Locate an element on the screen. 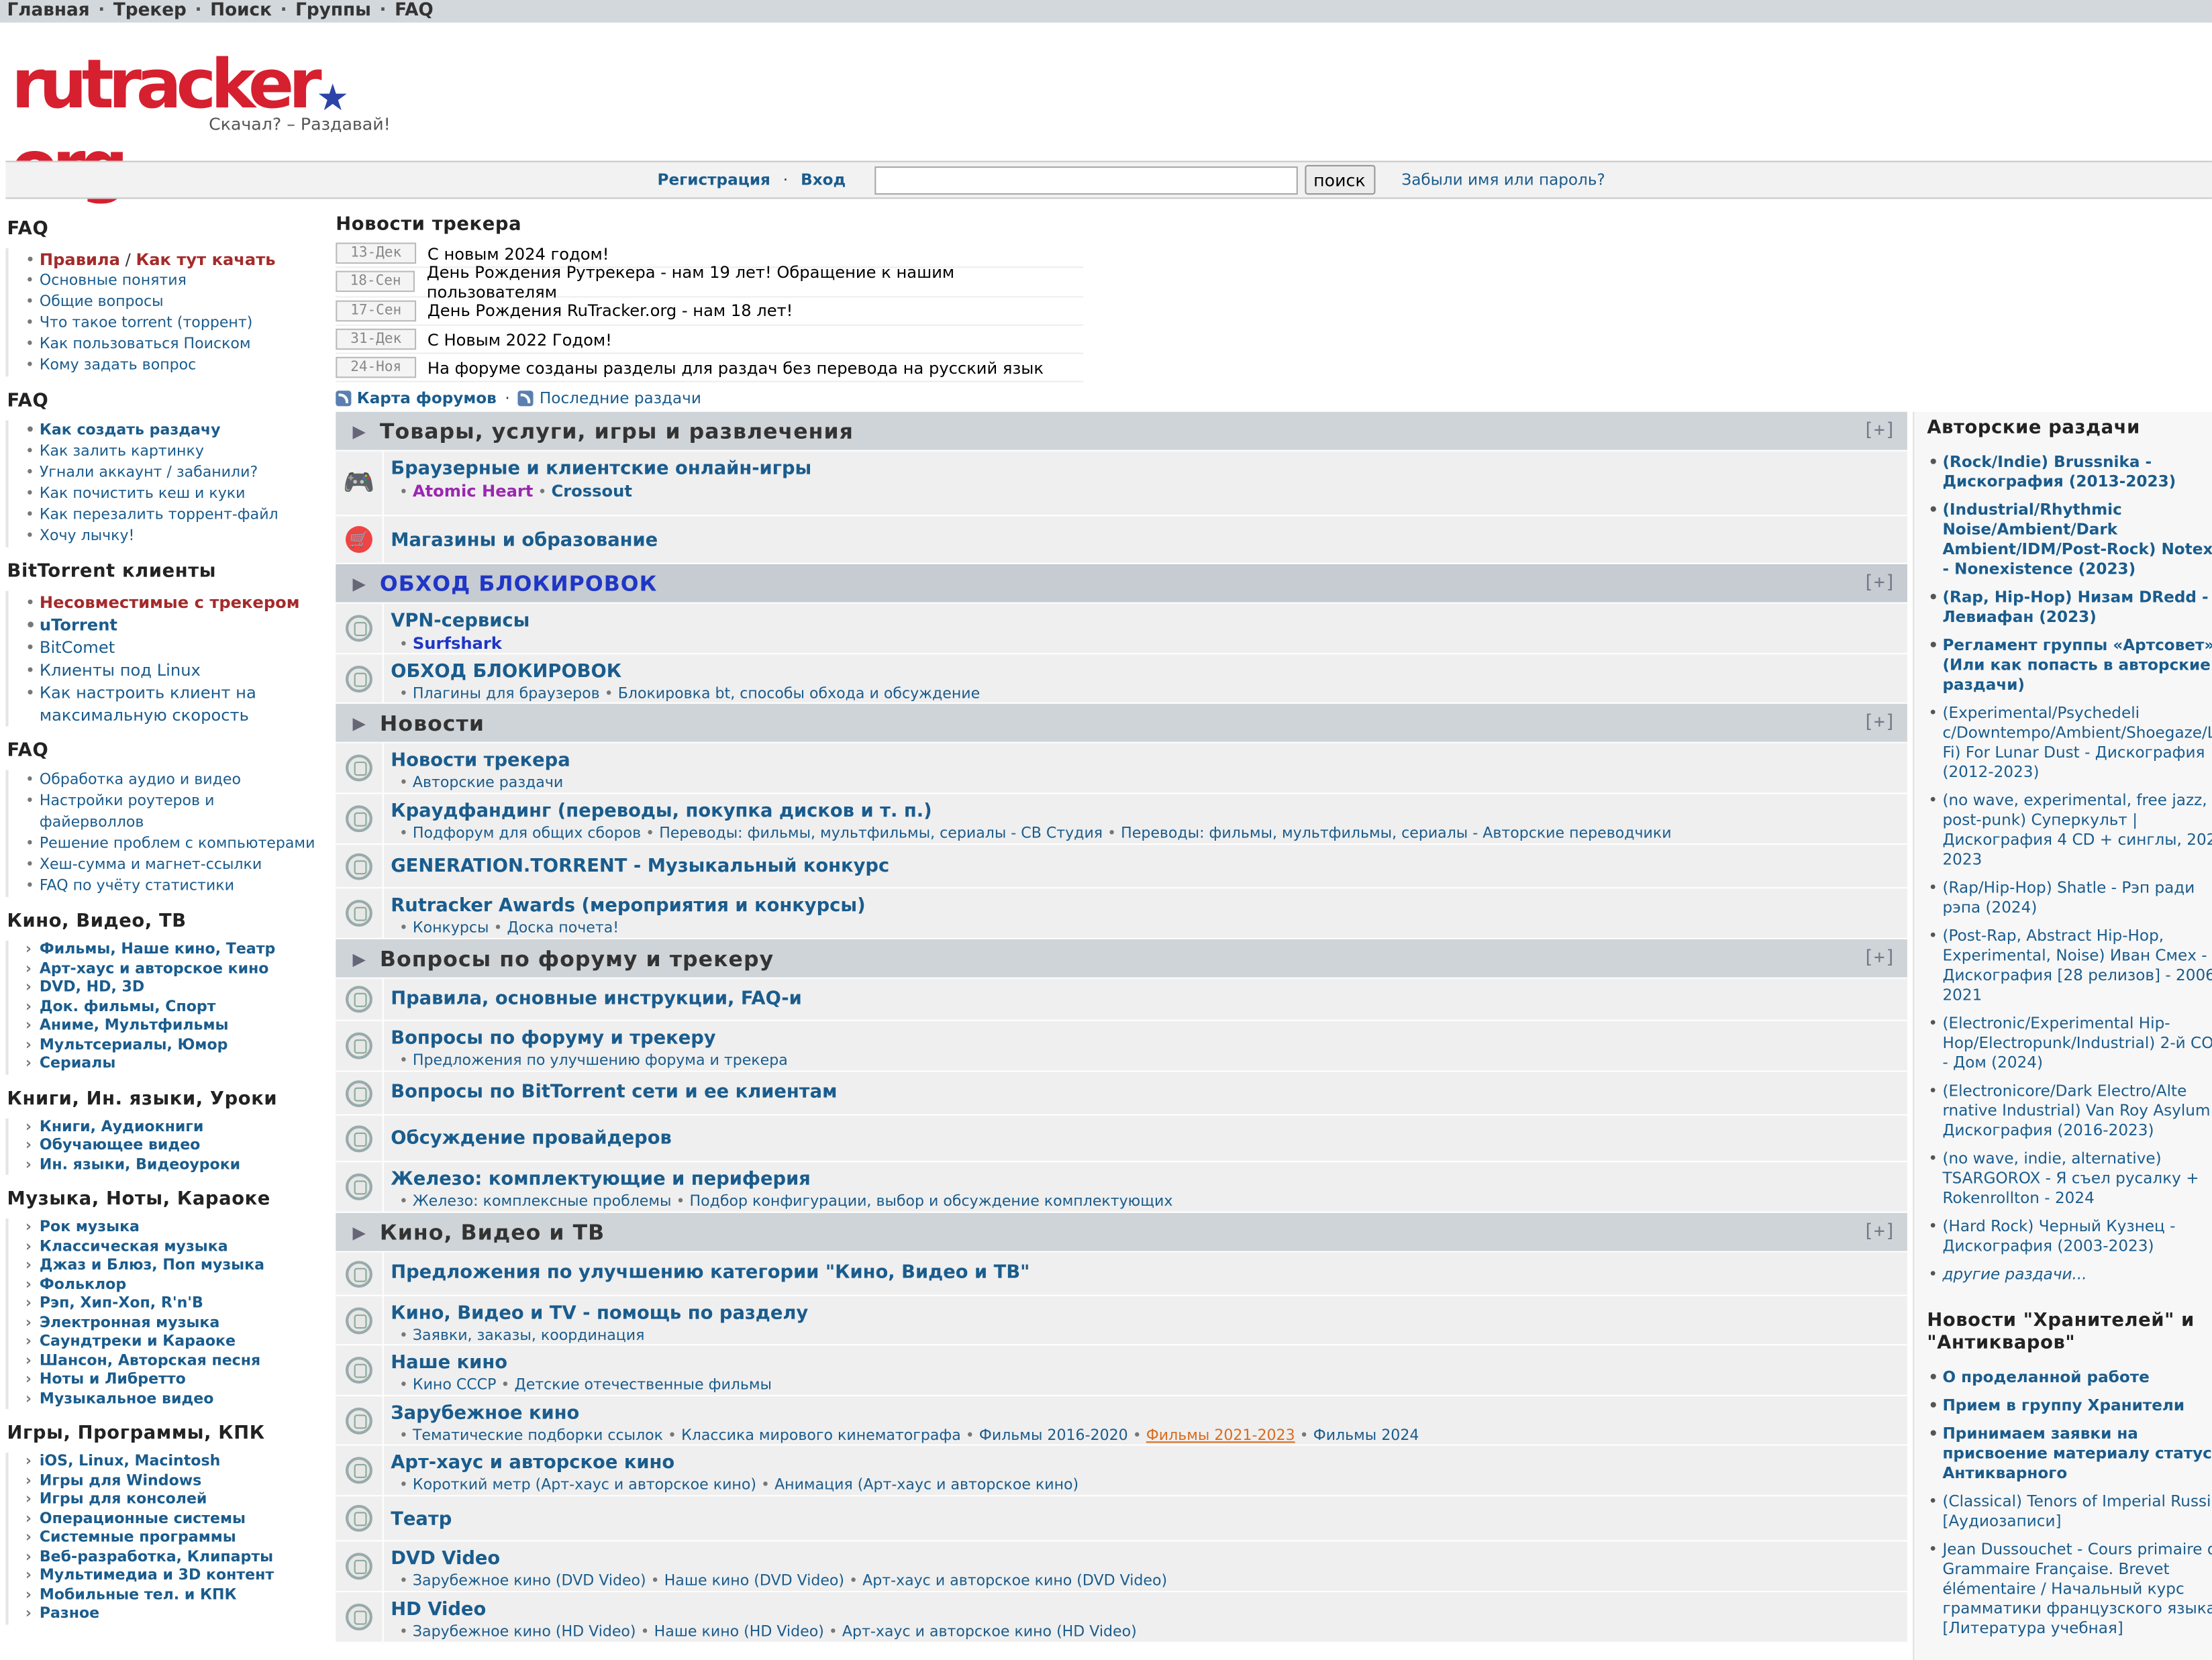 The image size is (2212, 1660). sidebar-link: Настройки роутеров и файерволлов is located at coordinates (171, 812).